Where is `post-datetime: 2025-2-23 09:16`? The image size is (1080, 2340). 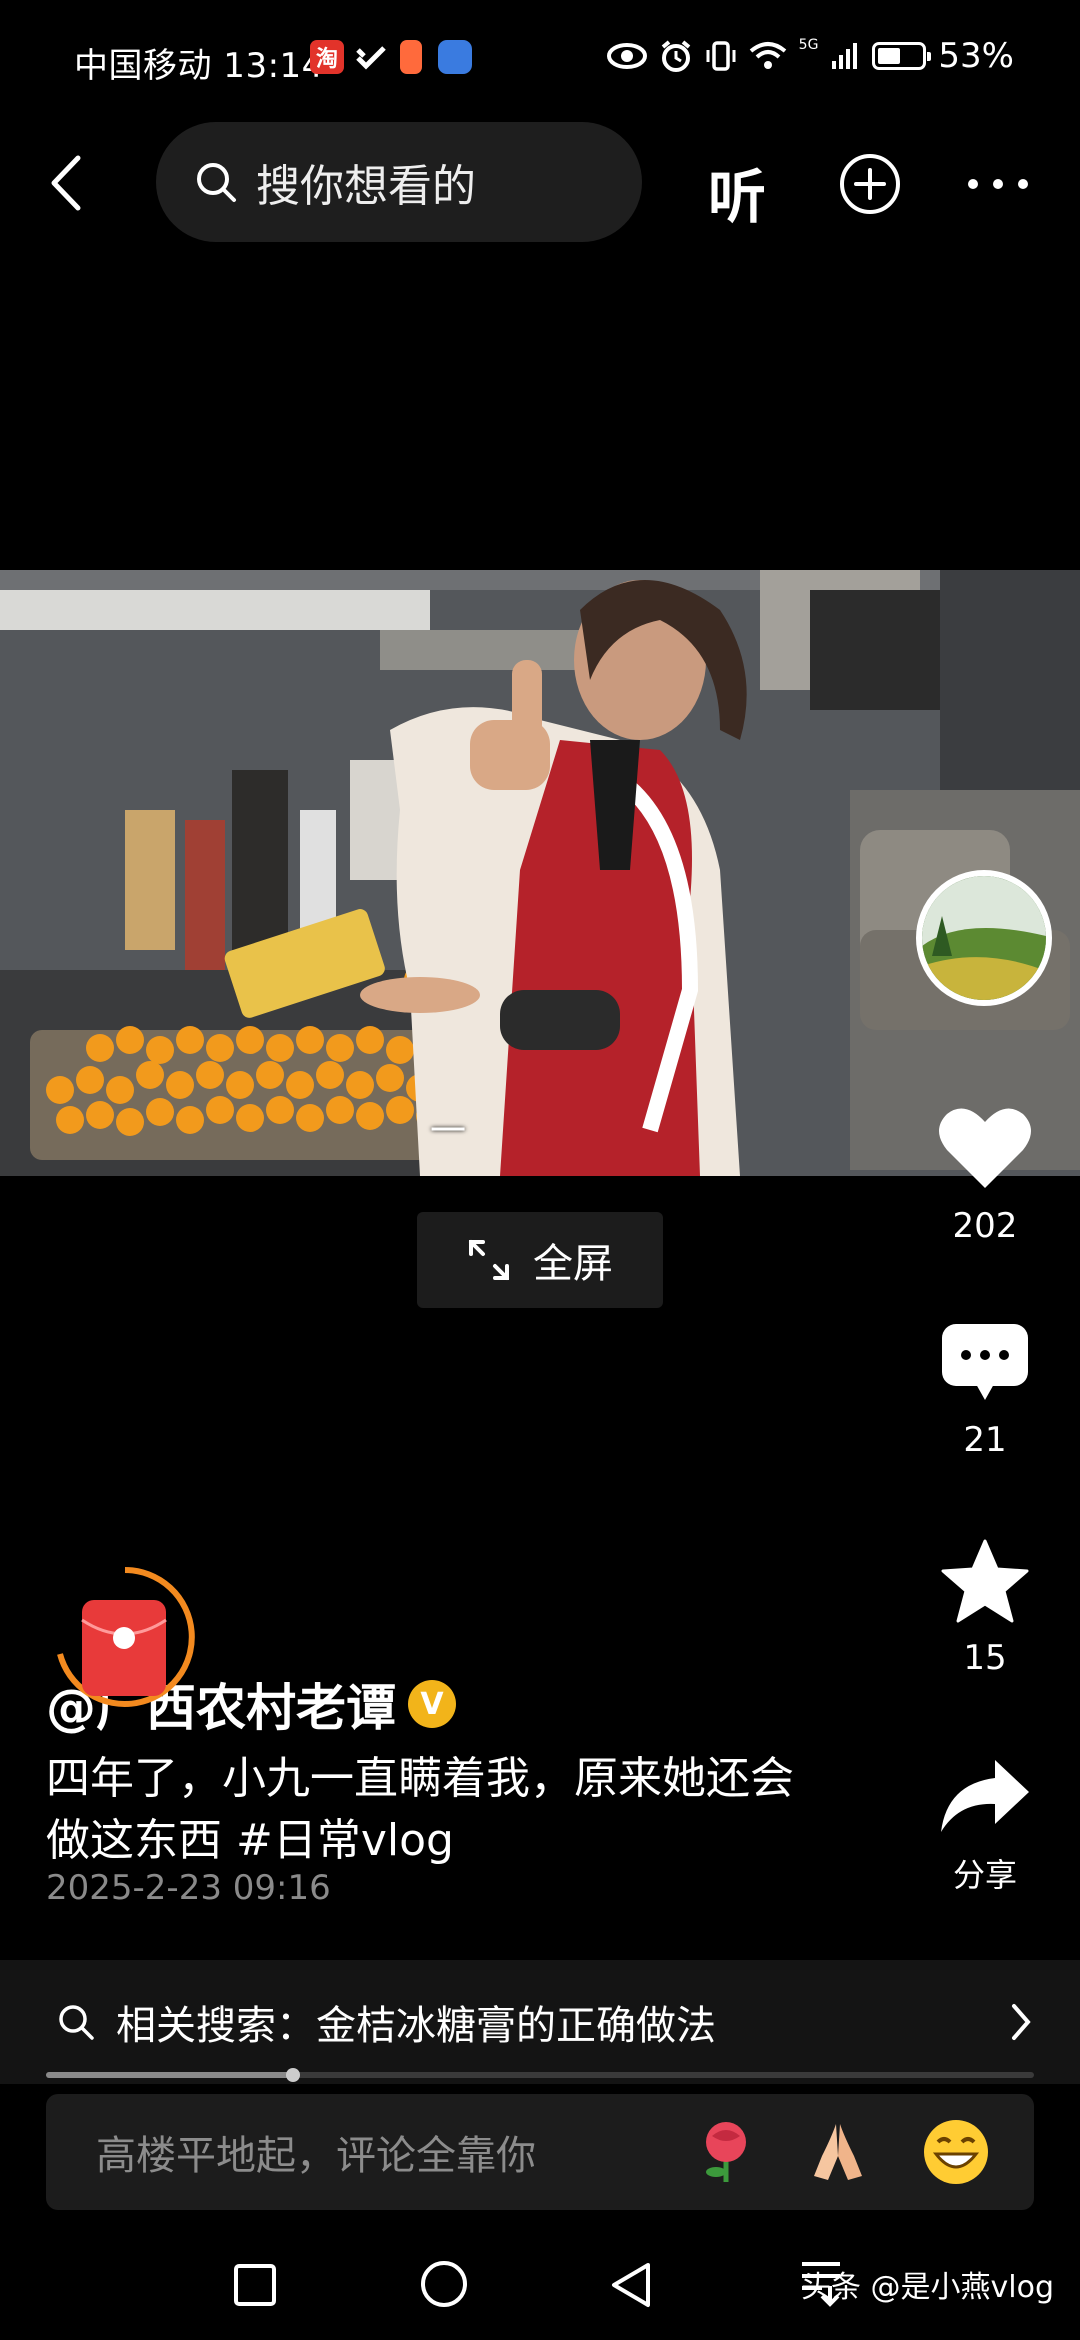
post-datetime: 2025-2-23 09:16 is located at coordinates (188, 1888).